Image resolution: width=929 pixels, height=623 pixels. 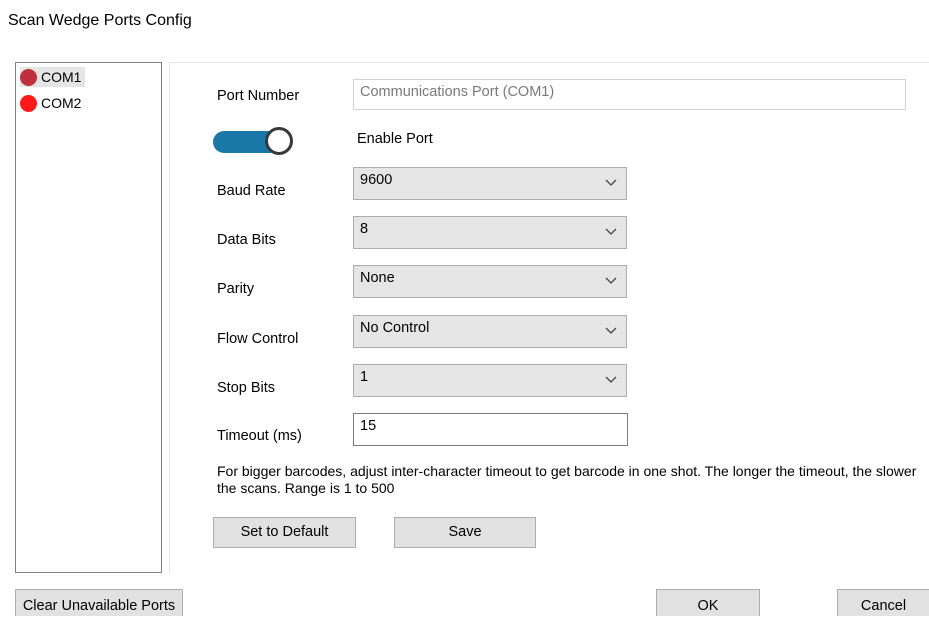 I want to click on window-title: Scan Wedge Ports Config, so click(x=100, y=20).